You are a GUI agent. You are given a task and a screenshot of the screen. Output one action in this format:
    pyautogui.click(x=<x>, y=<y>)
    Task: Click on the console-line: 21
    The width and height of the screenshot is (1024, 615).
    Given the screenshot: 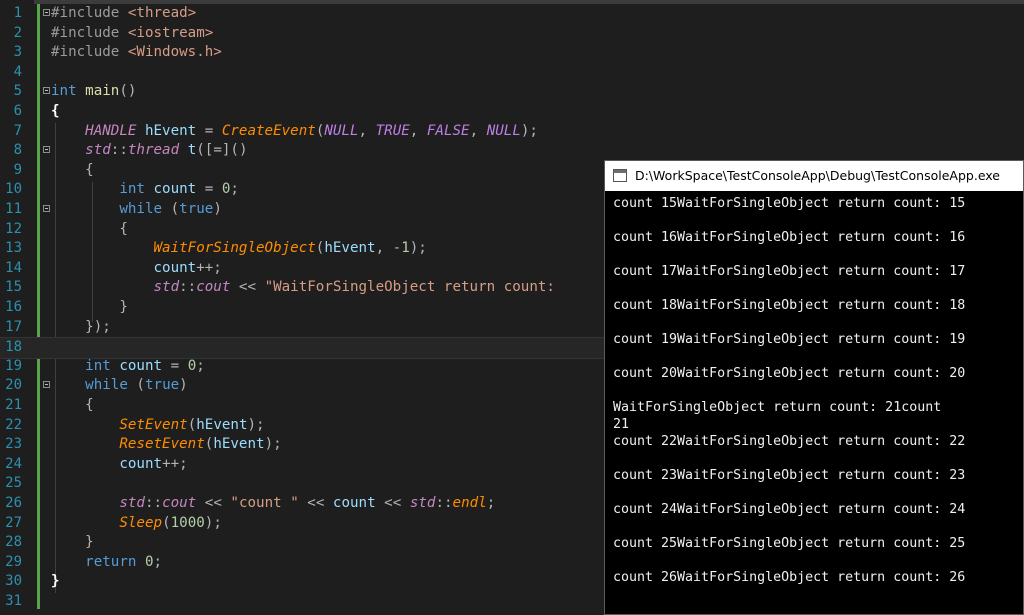 What is the action you would take?
    pyautogui.click(x=621, y=424)
    